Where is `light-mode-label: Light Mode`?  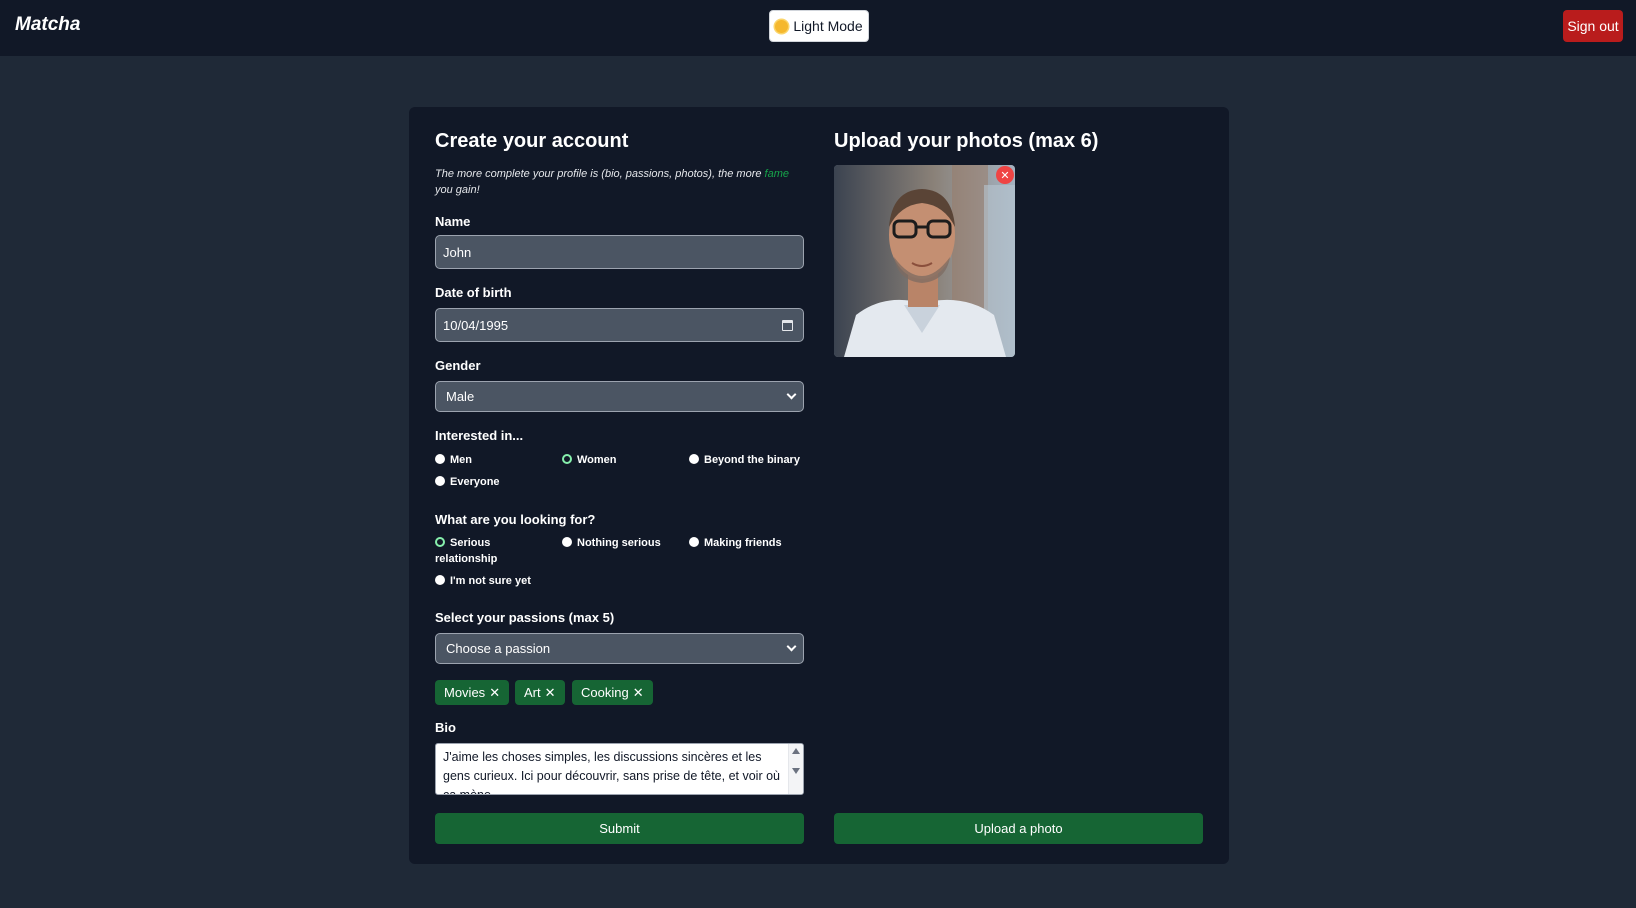 light-mode-label: Light Mode is located at coordinates (828, 26).